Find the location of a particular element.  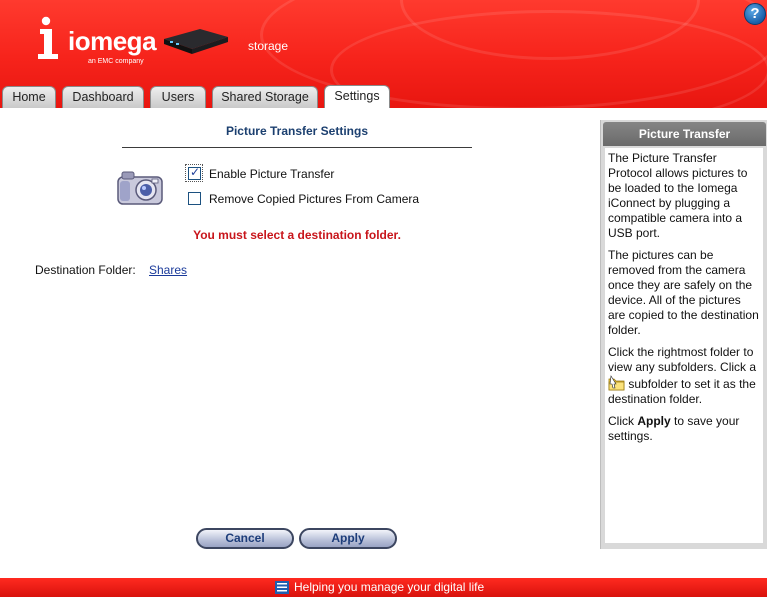

list-icon is located at coordinates (282, 587).